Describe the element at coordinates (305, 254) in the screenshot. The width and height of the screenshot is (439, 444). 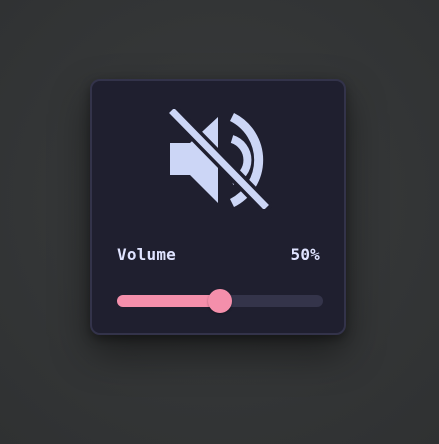
I see `volume-percentage: 50%` at that location.